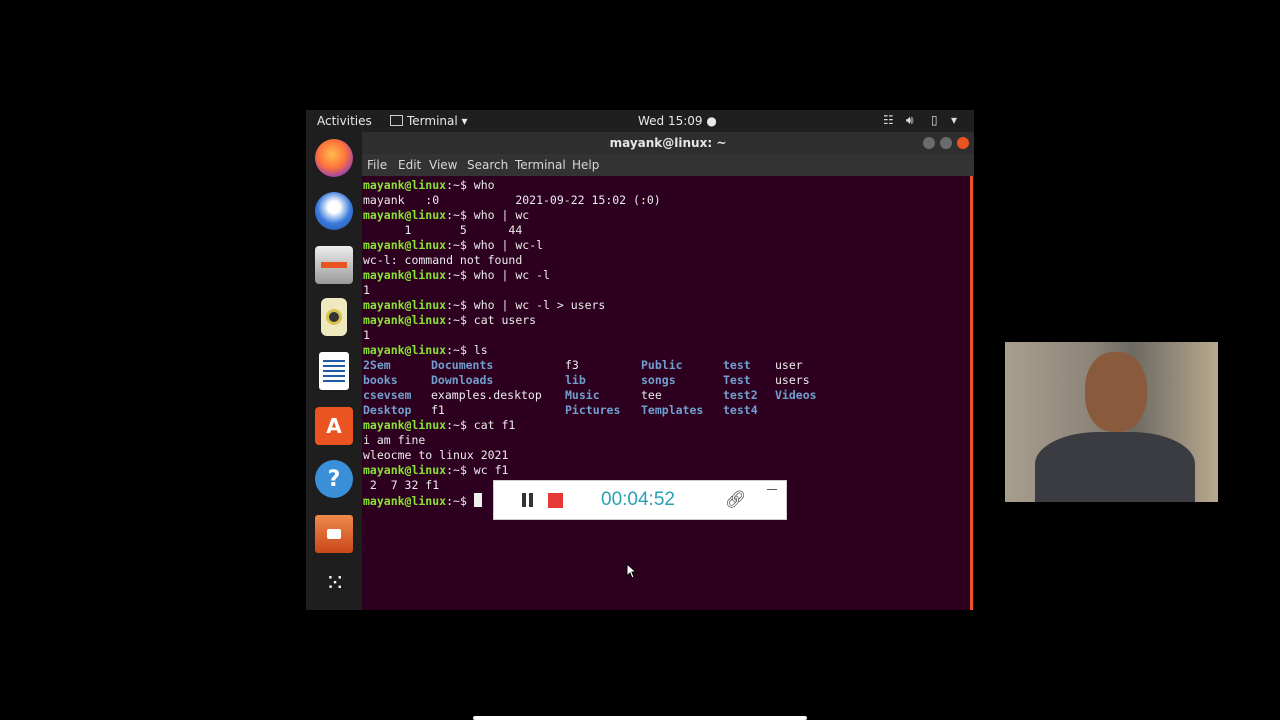 The width and height of the screenshot is (1280, 720). What do you see at coordinates (334, 426) in the screenshot?
I see `software-icon: A` at bounding box center [334, 426].